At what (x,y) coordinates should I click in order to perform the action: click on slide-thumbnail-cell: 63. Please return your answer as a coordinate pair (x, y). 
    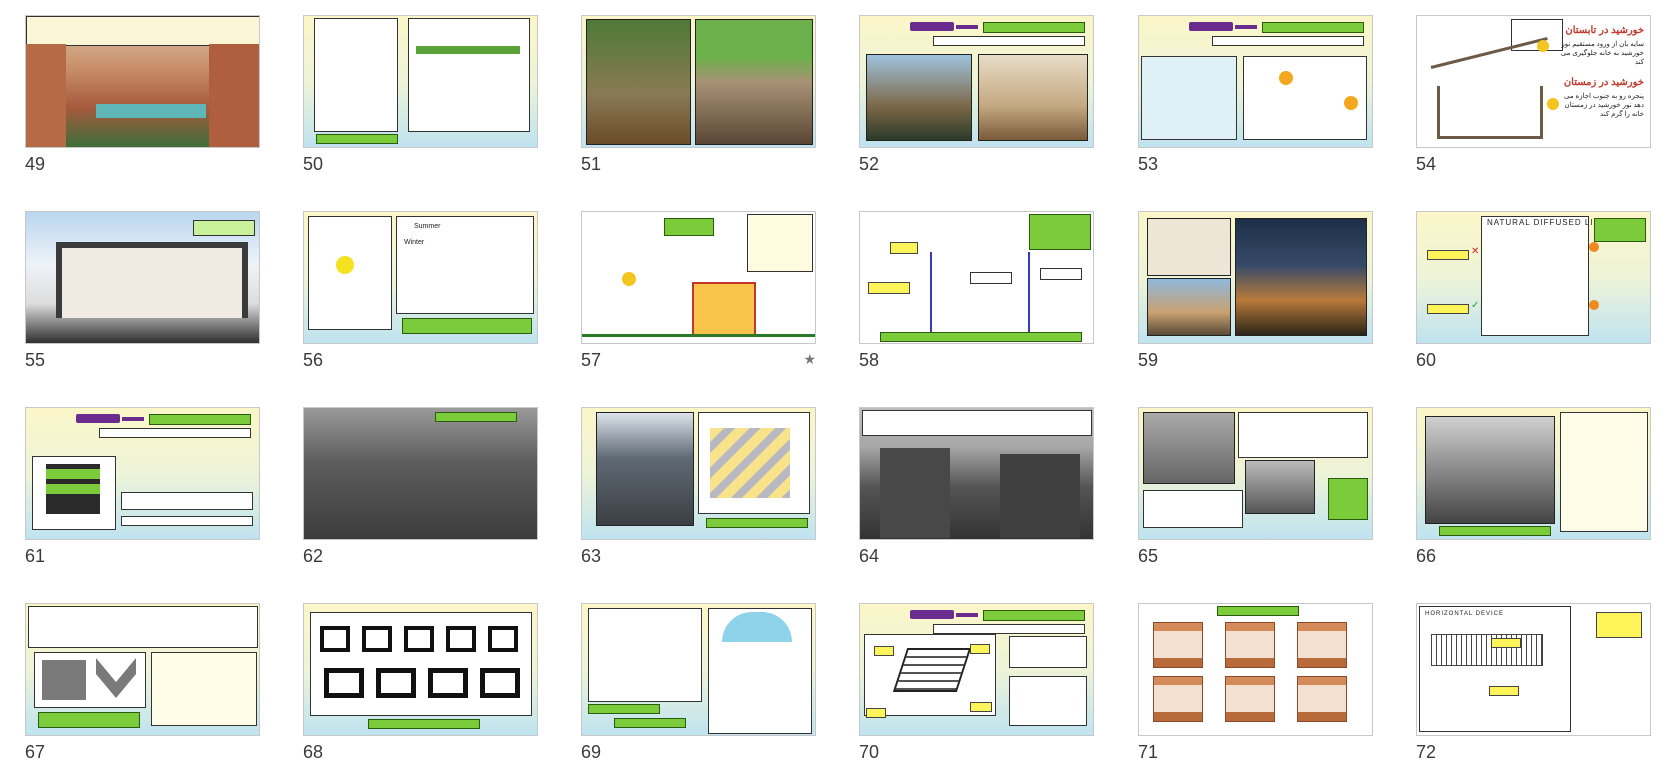
    Looking at the image, I should click on (698, 497).